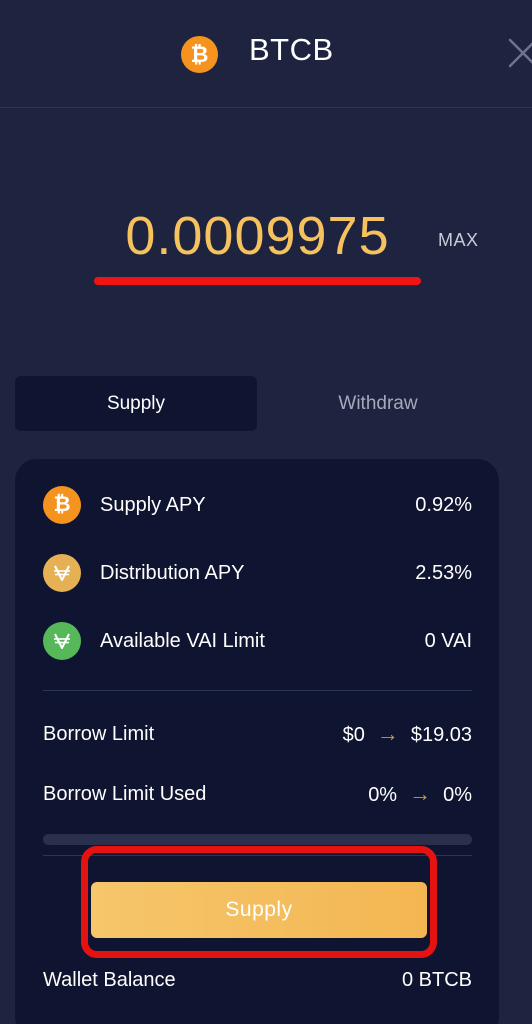 The image size is (532, 1024). Describe the element at coordinates (378, 403) in the screenshot. I see `tab-withdraw: Withdraw` at that location.